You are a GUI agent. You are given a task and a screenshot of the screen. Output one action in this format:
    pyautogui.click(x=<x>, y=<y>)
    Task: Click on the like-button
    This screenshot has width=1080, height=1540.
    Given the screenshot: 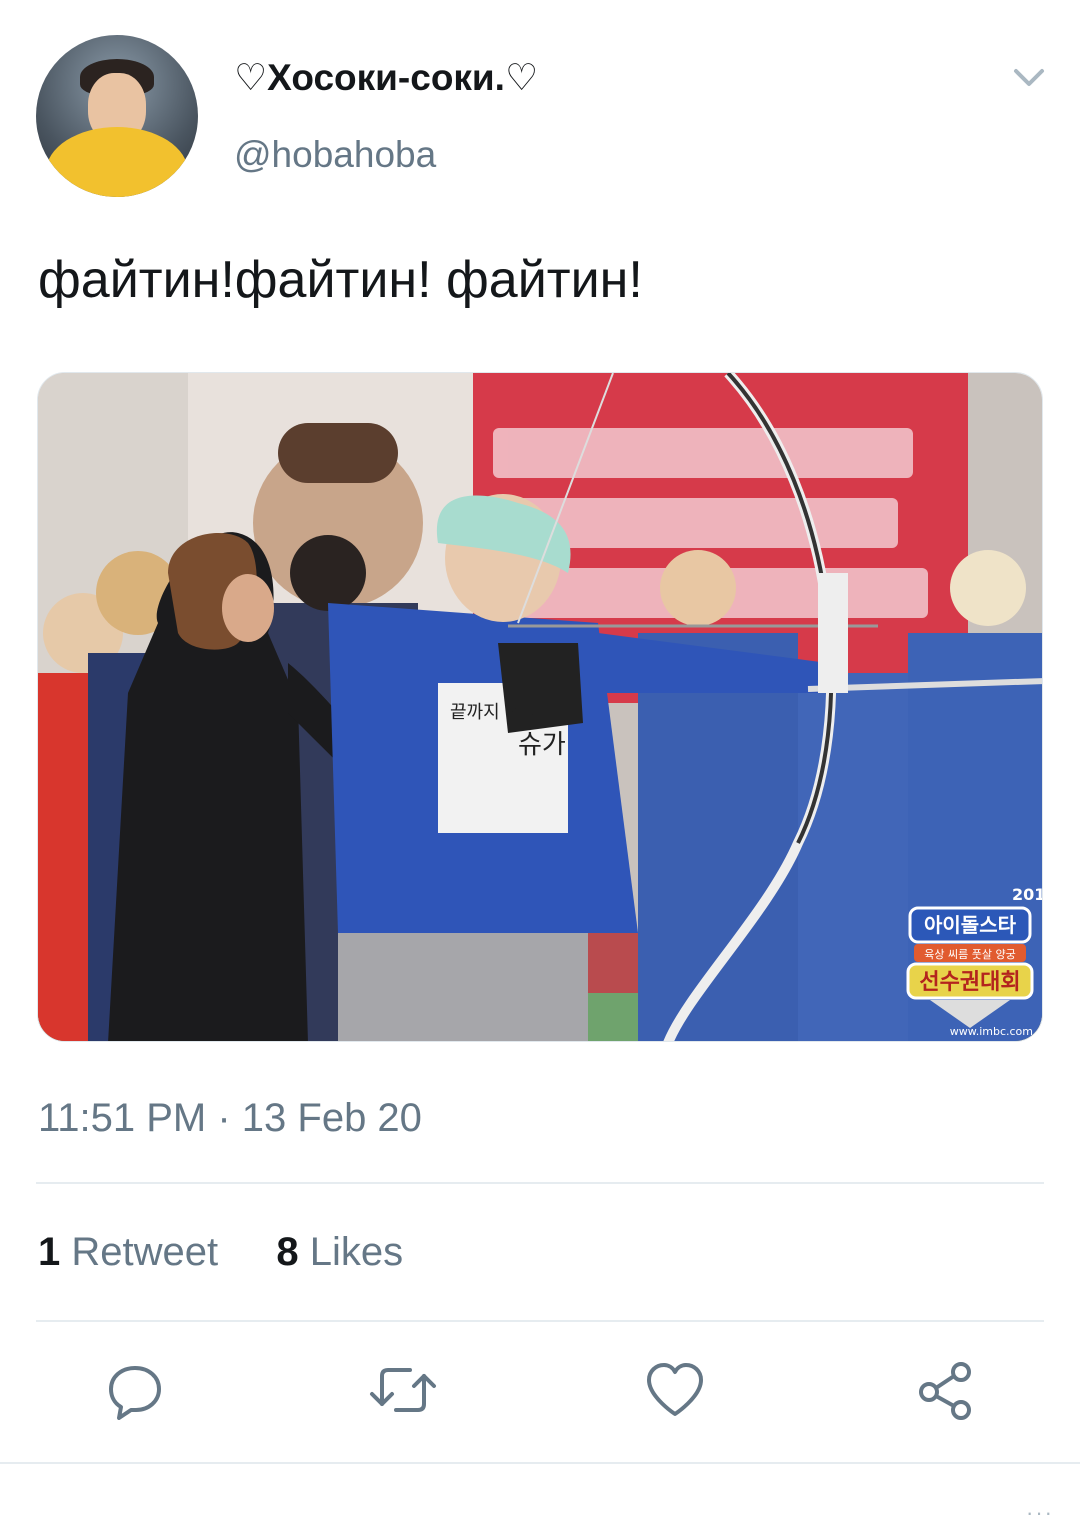 What is the action you would take?
    pyautogui.click(x=675, y=1390)
    